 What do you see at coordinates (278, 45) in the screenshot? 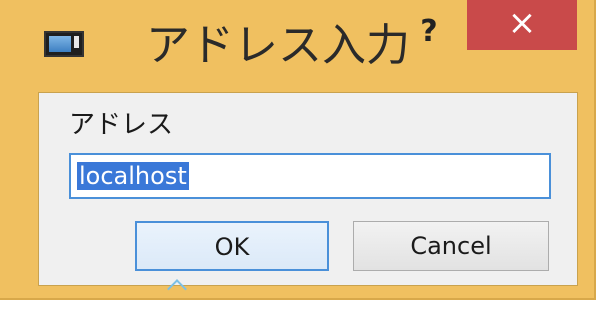
I see `dialog-title: アドレス入力` at bounding box center [278, 45].